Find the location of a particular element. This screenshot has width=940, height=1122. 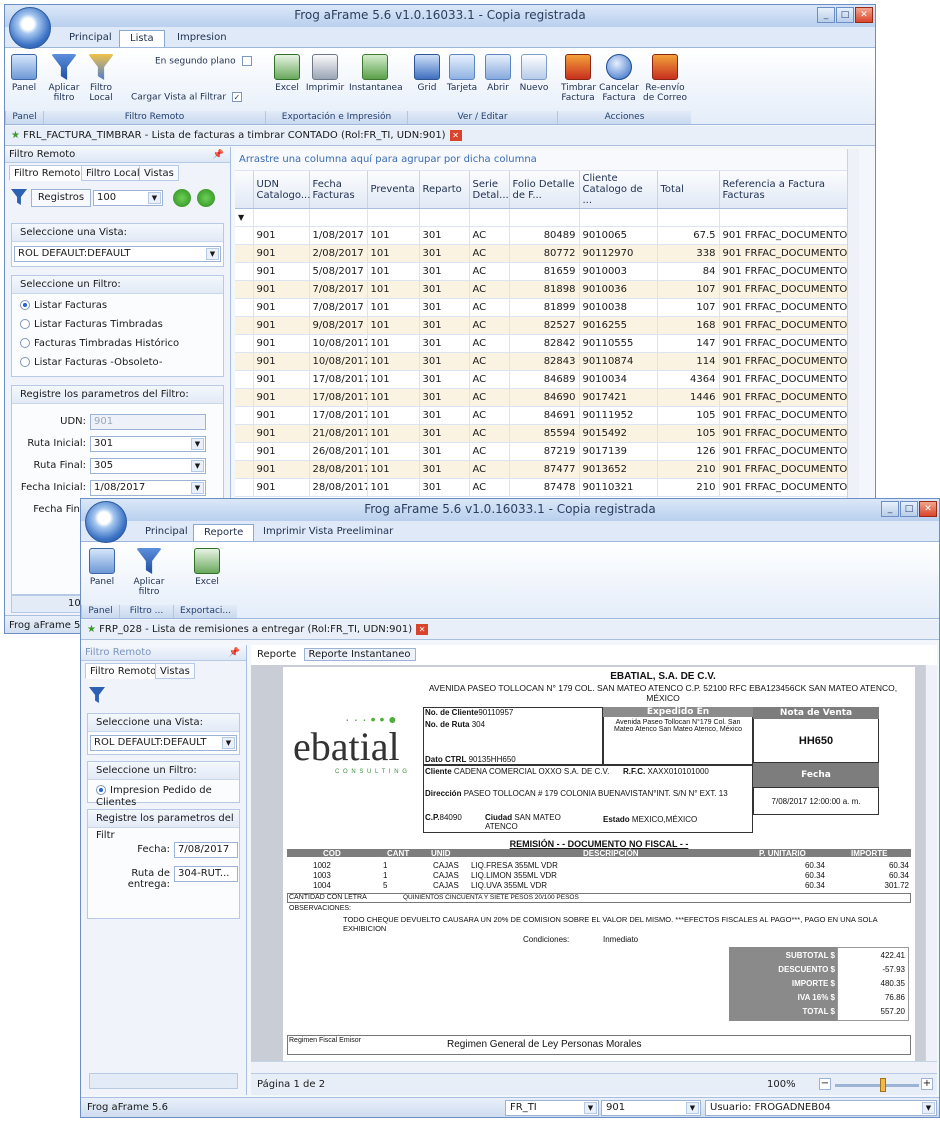

group-exportacion: Exportación e Impresión is located at coordinates (336, 117).